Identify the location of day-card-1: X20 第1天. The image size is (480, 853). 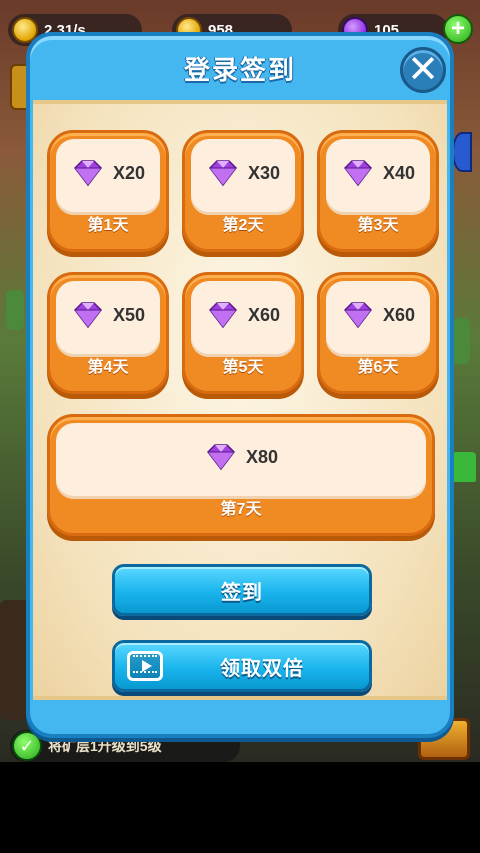
(108, 191).